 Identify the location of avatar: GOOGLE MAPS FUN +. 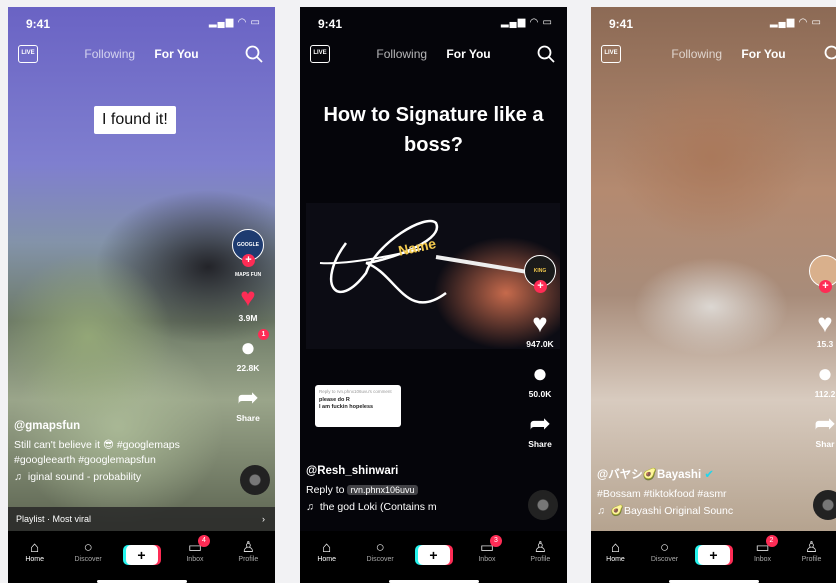
(248, 253).